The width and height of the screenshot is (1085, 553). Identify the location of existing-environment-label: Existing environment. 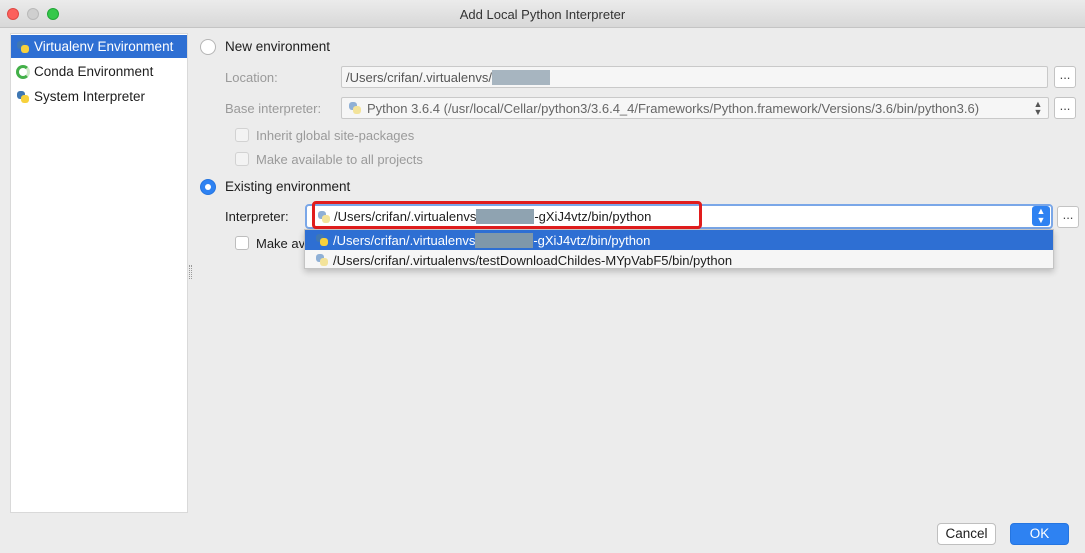
(288, 186).